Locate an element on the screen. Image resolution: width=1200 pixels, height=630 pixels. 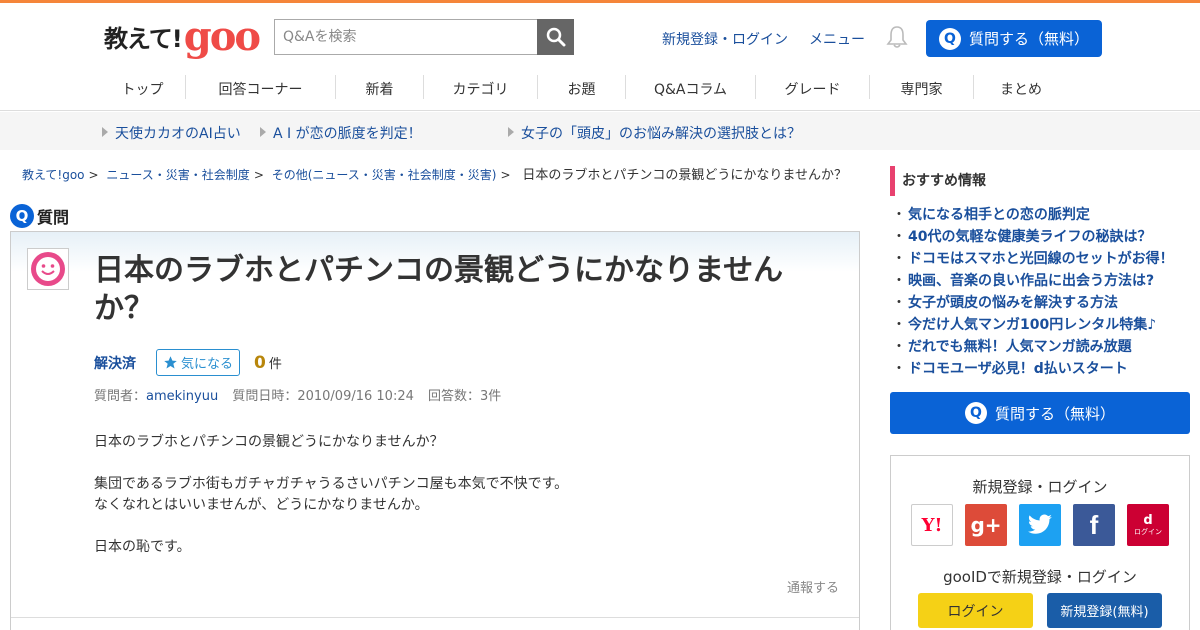
recommend-link-text: ドコモはスマホと光回線のセットがお得！ is located at coordinates (1041, 259).